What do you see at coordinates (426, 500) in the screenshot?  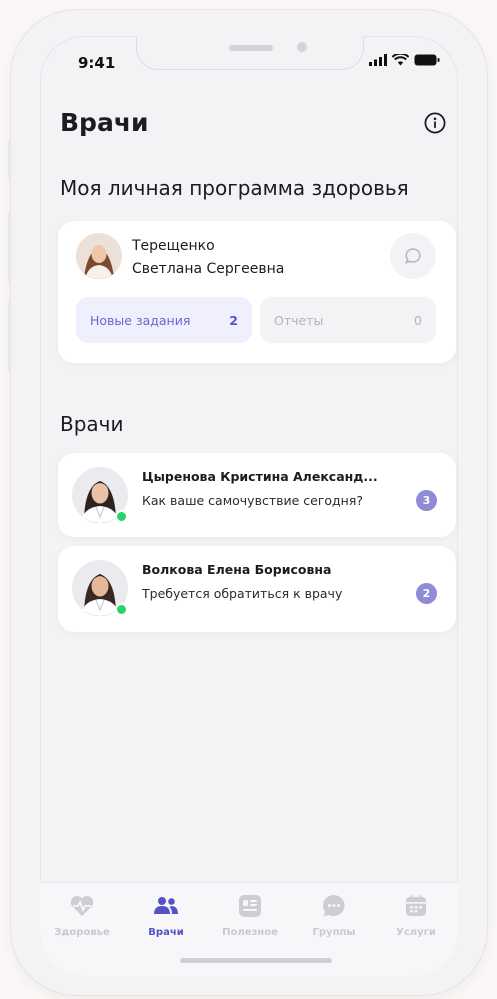 I see `unread-badge: 3` at bounding box center [426, 500].